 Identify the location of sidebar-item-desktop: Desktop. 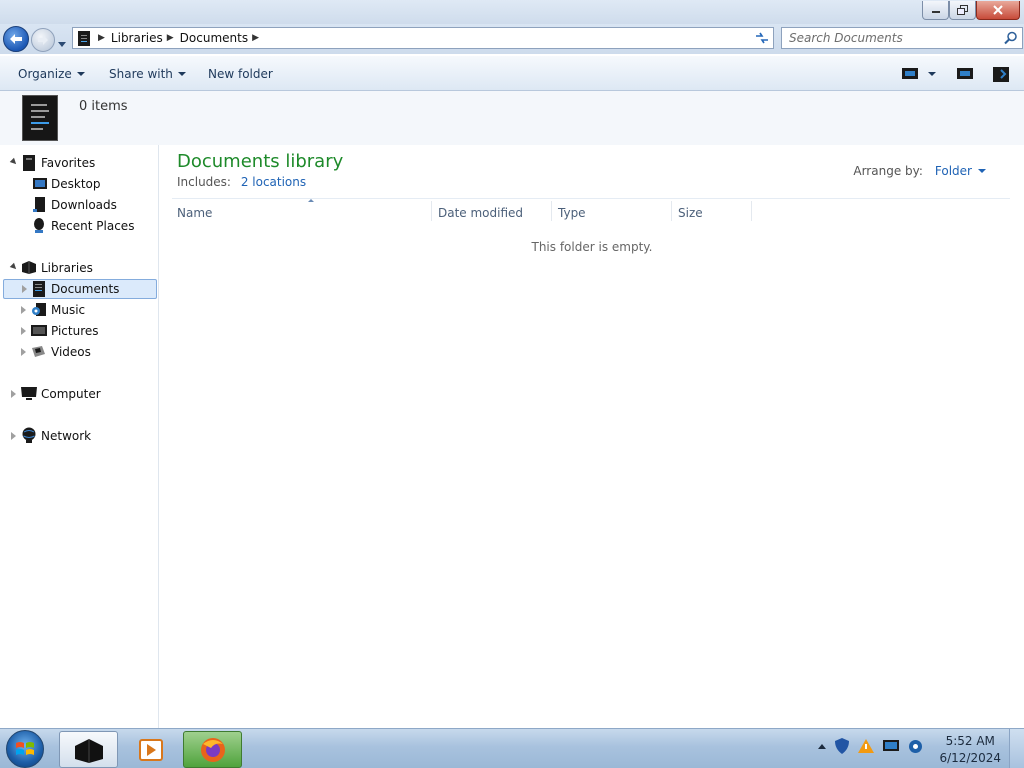
(78, 184).